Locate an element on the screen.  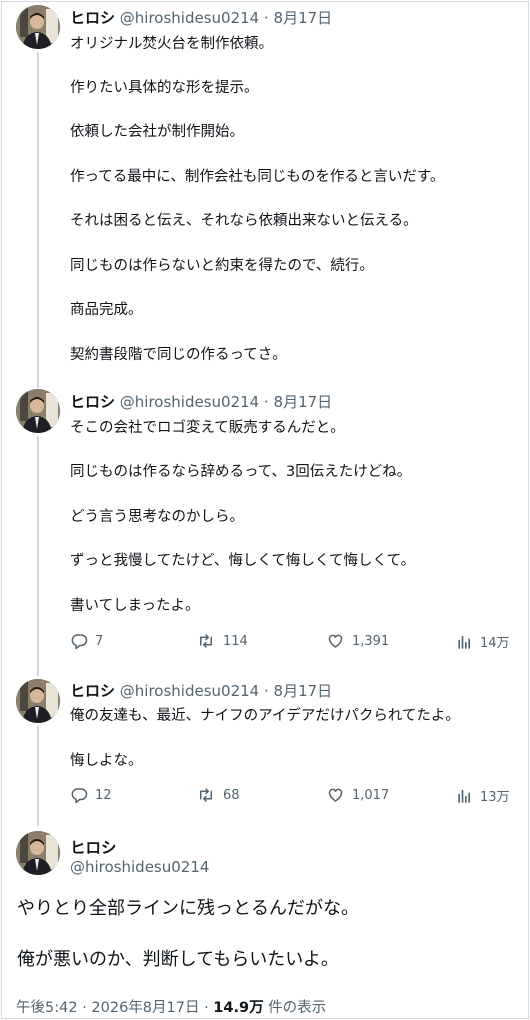
retweet-button: 114 is located at coordinates (222, 641).